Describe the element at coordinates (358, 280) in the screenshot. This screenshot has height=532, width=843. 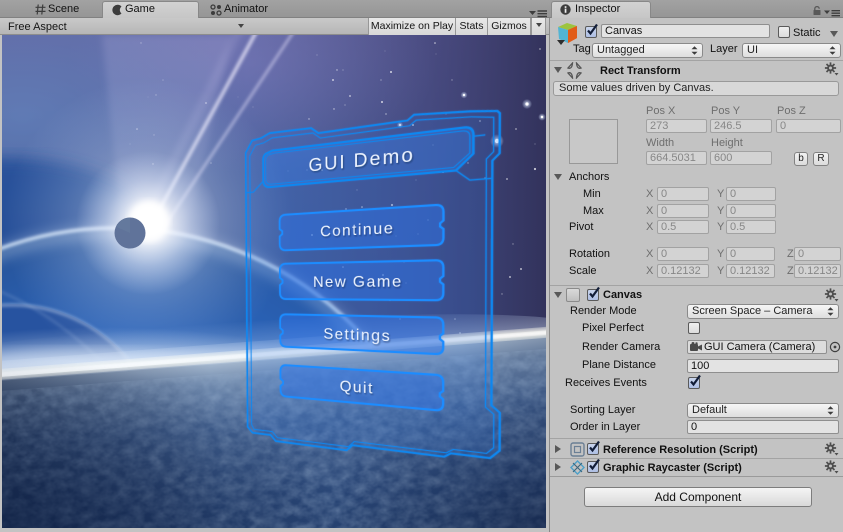
I see `svg-text: New Game` at that location.